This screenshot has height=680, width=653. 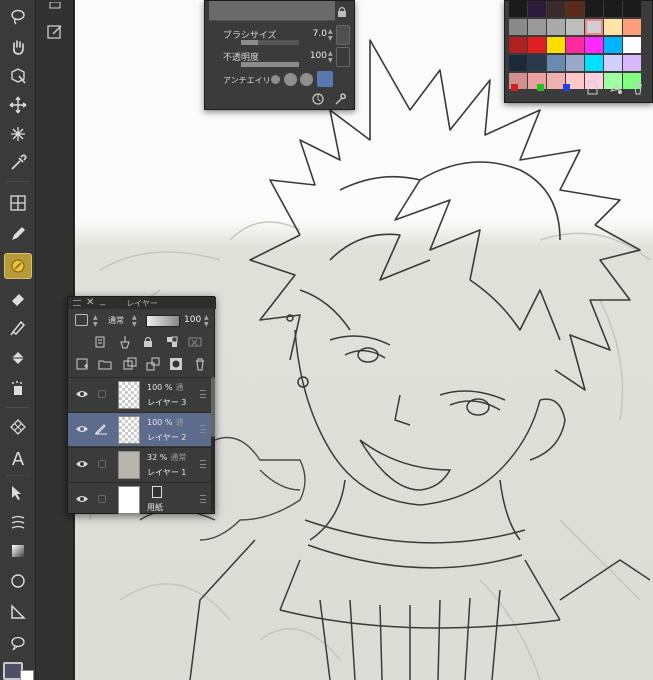 I want to click on fill-icon, so click(x=18, y=358).